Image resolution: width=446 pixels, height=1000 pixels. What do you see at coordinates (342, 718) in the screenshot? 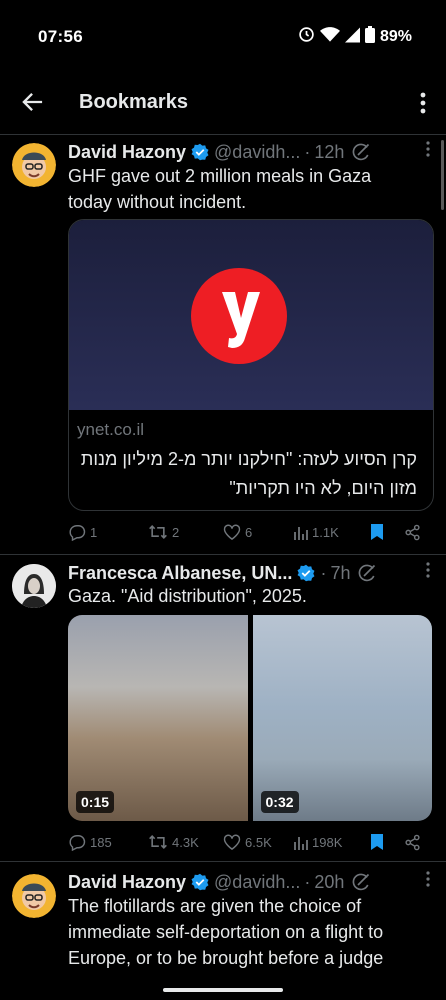
I see `video-thumbnail: 0:32` at bounding box center [342, 718].